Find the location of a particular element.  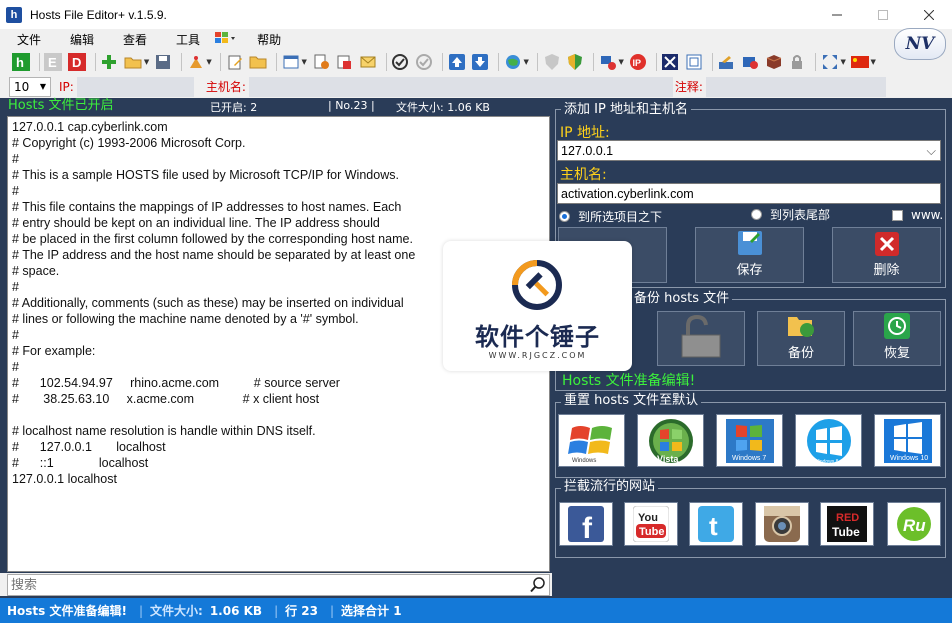

import-button is located at coordinates (321, 62).